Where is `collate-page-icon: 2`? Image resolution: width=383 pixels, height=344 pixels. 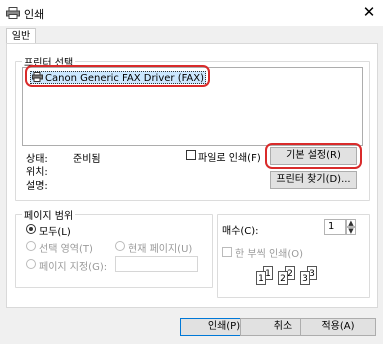
collate-page-icon: 2 is located at coordinates (283, 278).